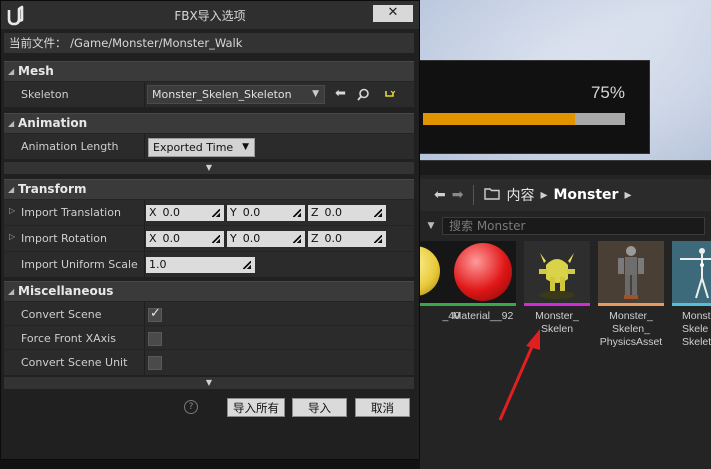 The image size is (711, 469). I want to click on import-uniform-scale-row: Import Uniform Scale 1.0, so click(209, 264).